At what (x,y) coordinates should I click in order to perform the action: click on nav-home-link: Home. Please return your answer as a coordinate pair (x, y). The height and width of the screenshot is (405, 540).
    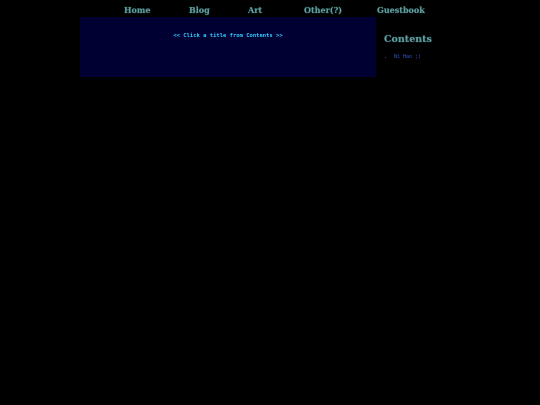
    Looking at the image, I should click on (137, 10).